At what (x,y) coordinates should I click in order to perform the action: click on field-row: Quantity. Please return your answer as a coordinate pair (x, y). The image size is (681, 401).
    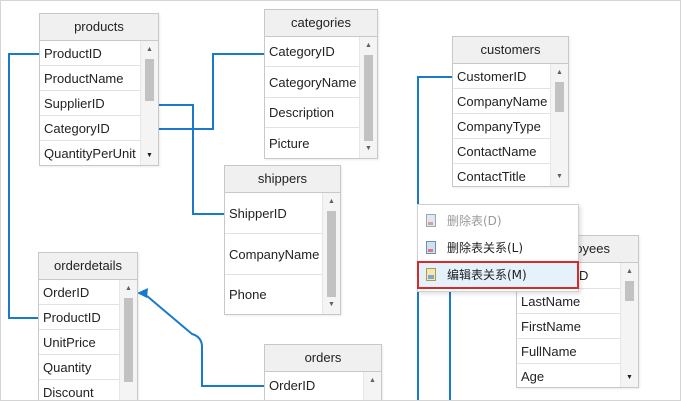
    Looking at the image, I should click on (79, 367).